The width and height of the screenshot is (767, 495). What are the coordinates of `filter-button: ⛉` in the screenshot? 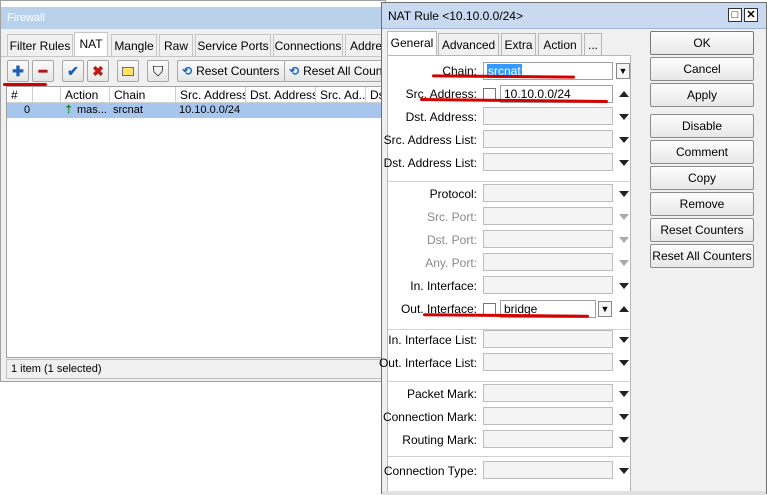 It's located at (158, 71).